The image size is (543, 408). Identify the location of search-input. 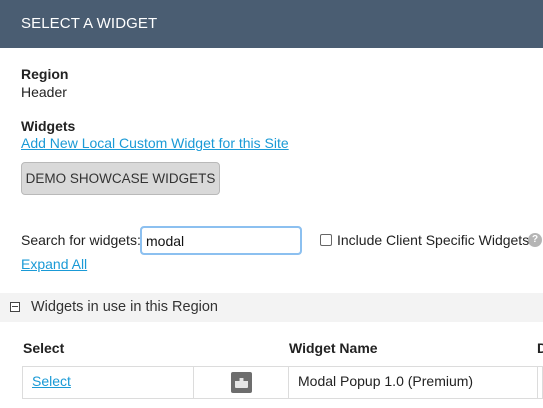
(221, 240).